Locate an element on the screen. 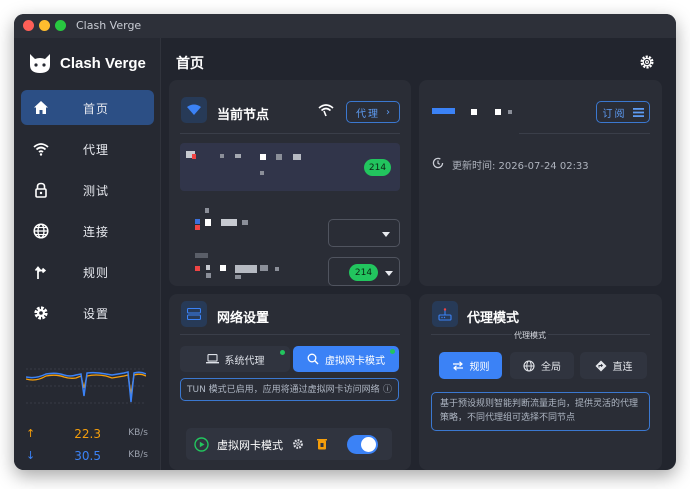  download-stat: ↓ 30.5 KB/s is located at coordinates (86, 459).